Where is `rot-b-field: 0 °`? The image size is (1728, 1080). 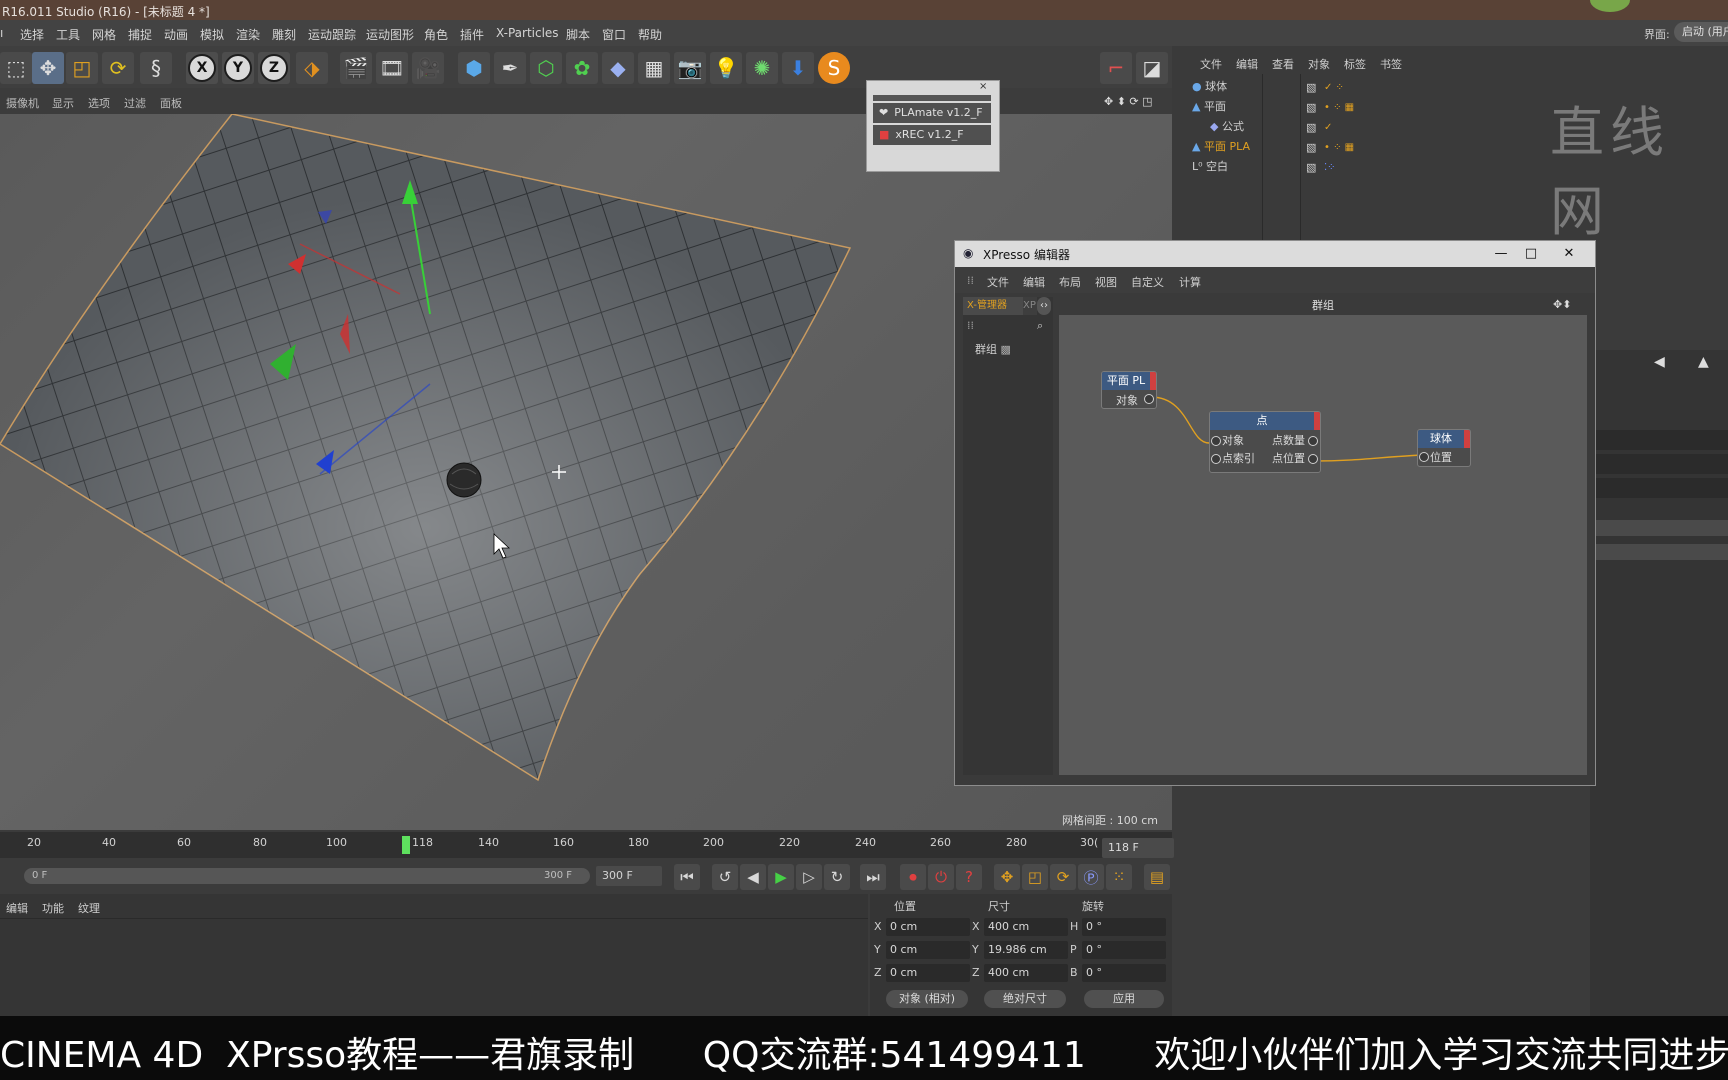
rot-b-field: 0 ° is located at coordinates (1124, 973).